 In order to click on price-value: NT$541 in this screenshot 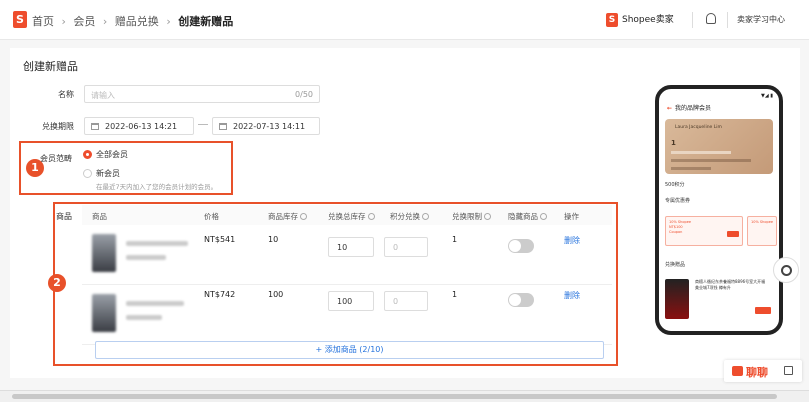, I will do `click(220, 239)`.